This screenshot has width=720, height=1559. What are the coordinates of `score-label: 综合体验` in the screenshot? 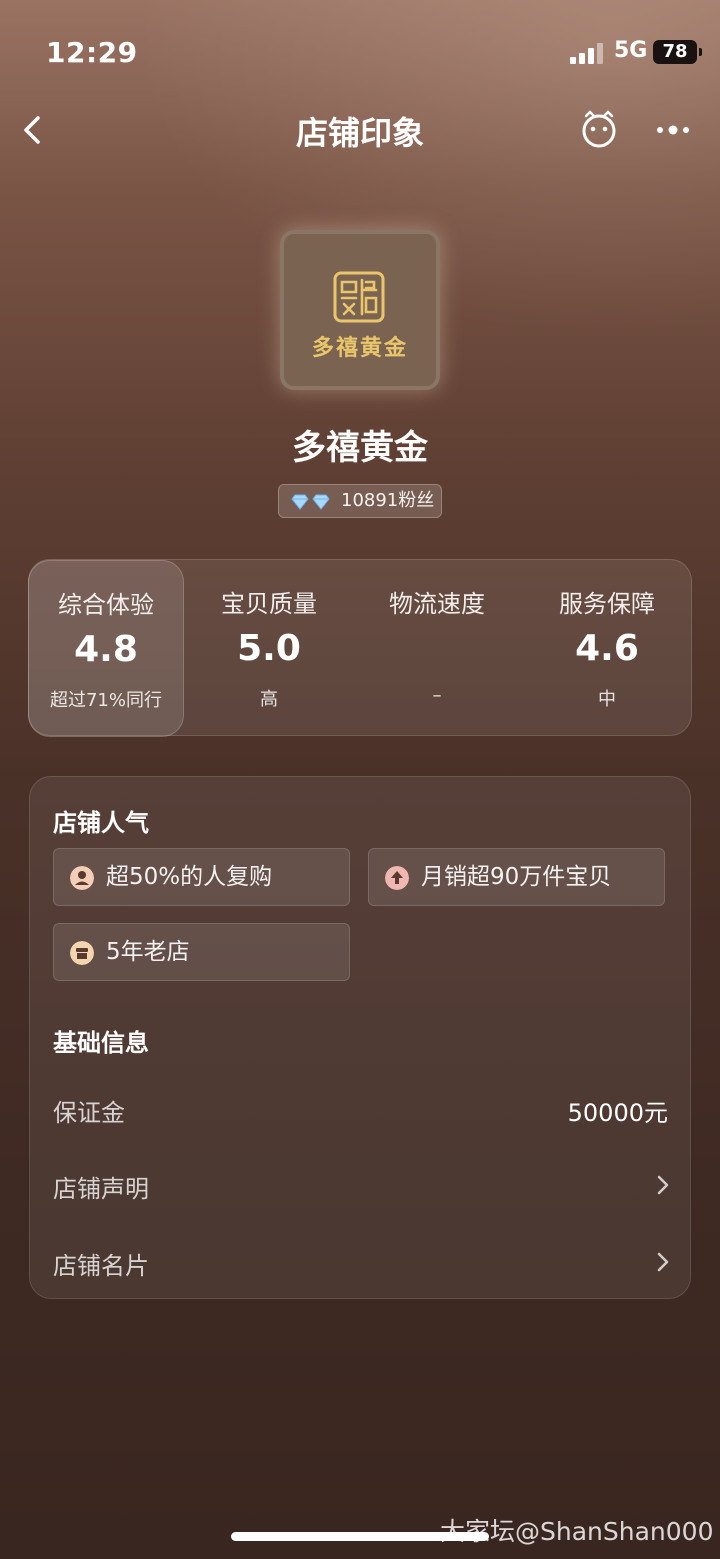 It's located at (106, 605).